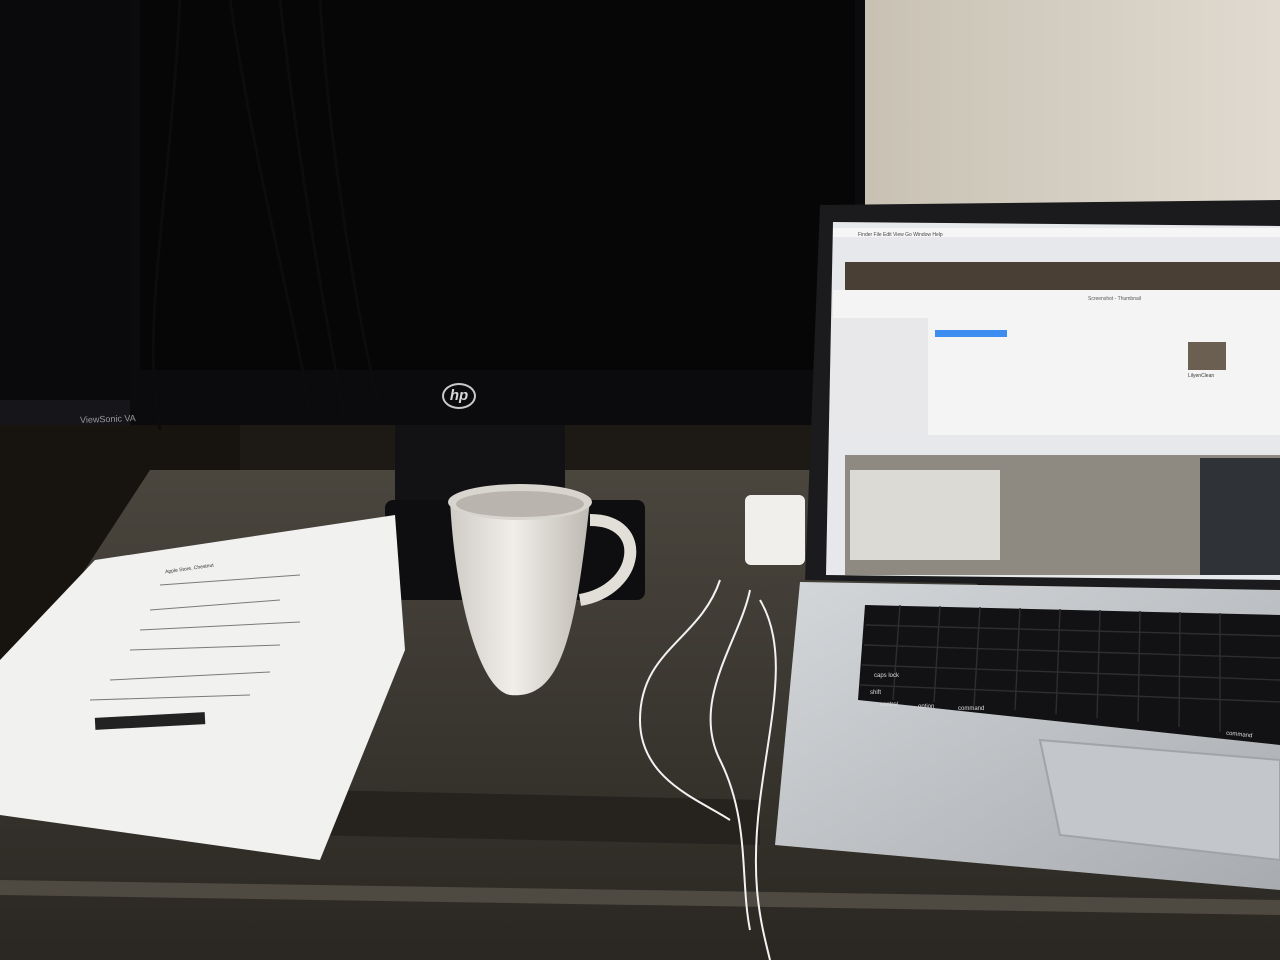 The width and height of the screenshot is (1280, 960). What do you see at coordinates (880, 376) in the screenshot?
I see `finder-sidebar` at bounding box center [880, 376].